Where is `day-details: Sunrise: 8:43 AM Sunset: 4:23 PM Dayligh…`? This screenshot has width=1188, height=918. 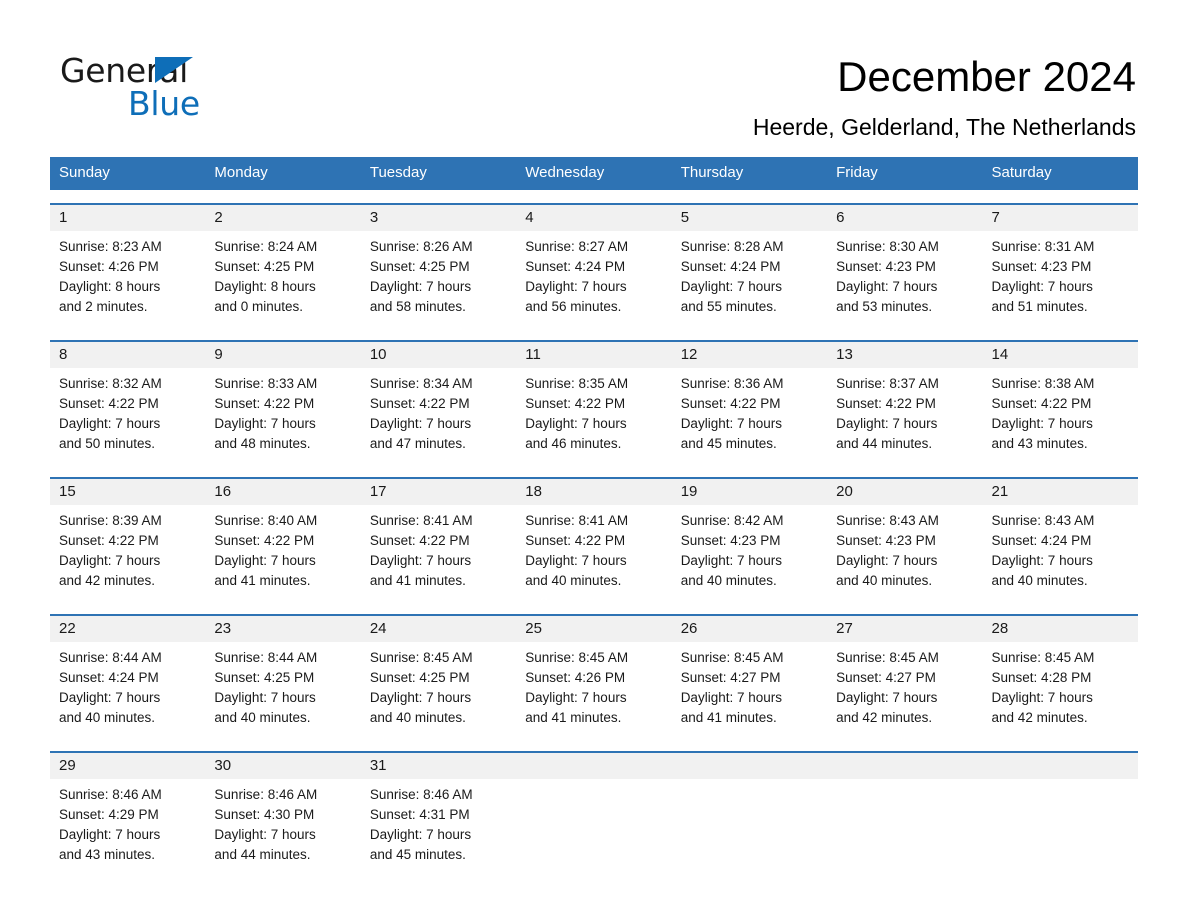
day-details: Sunrise: 8:43 AM Sunset: 4:23 PM Dayligh… is located at coordinates (904, 548).